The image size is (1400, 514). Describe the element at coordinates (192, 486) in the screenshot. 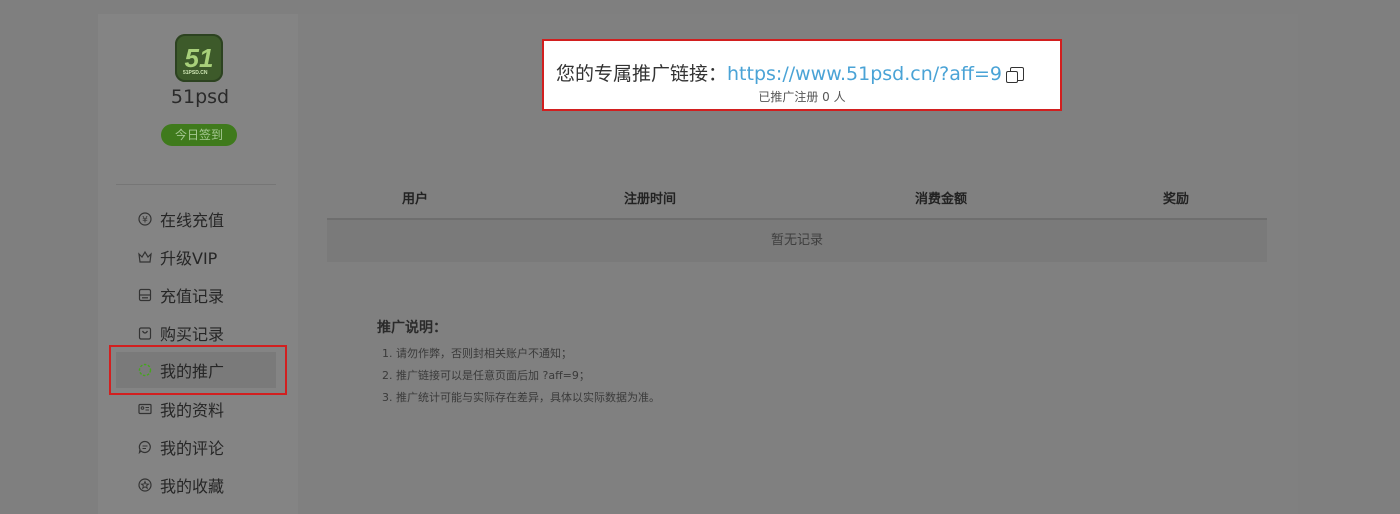

I see `sidebar-item-label: 我的收藏` at that location.